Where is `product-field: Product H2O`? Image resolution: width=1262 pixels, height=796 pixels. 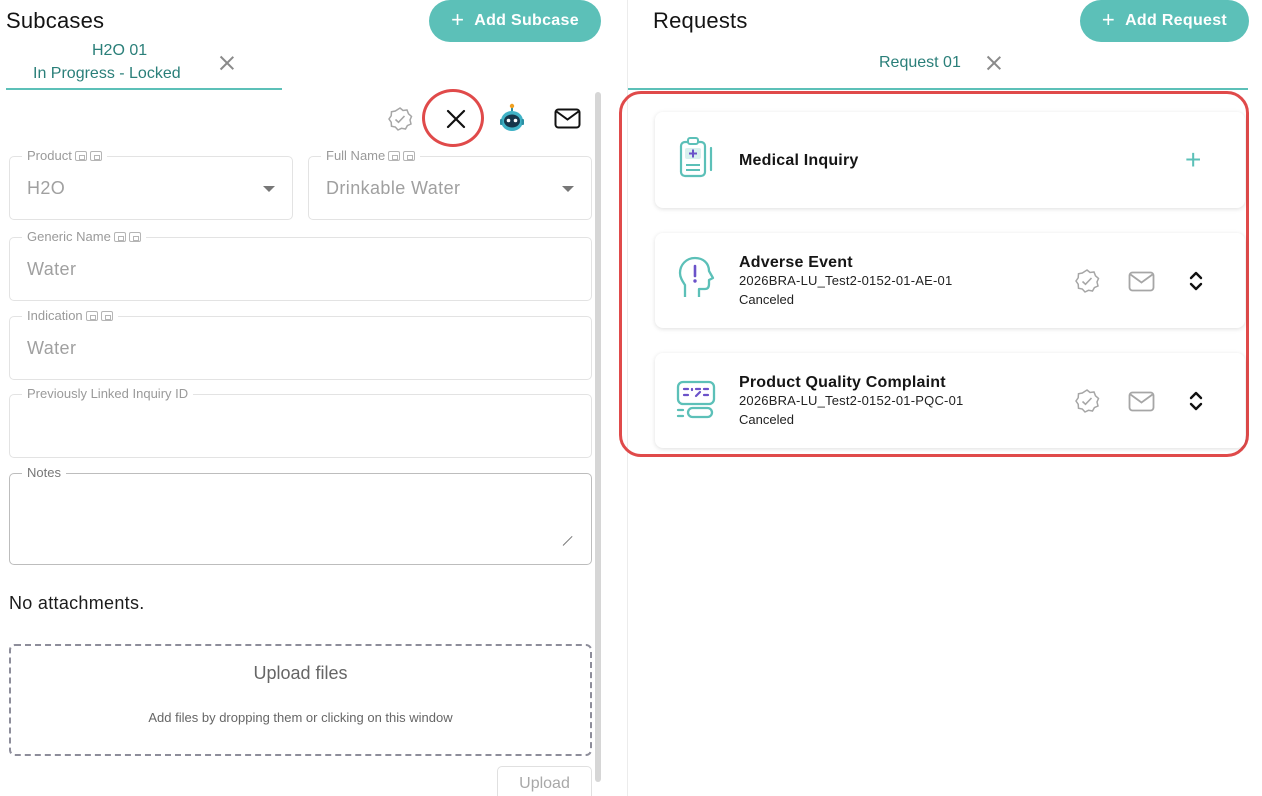
product-field: Product H2O is located at coordinates (151, 184).